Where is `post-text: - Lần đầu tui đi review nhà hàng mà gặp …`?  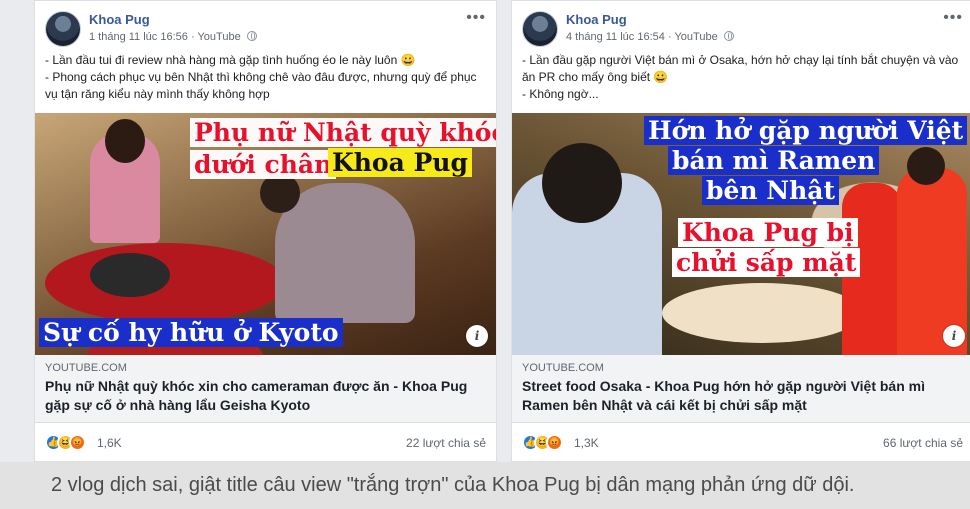 post-text: - Lần đầu tui đi review nhà hàng mà gặp … is located at coordinates (265, 77).